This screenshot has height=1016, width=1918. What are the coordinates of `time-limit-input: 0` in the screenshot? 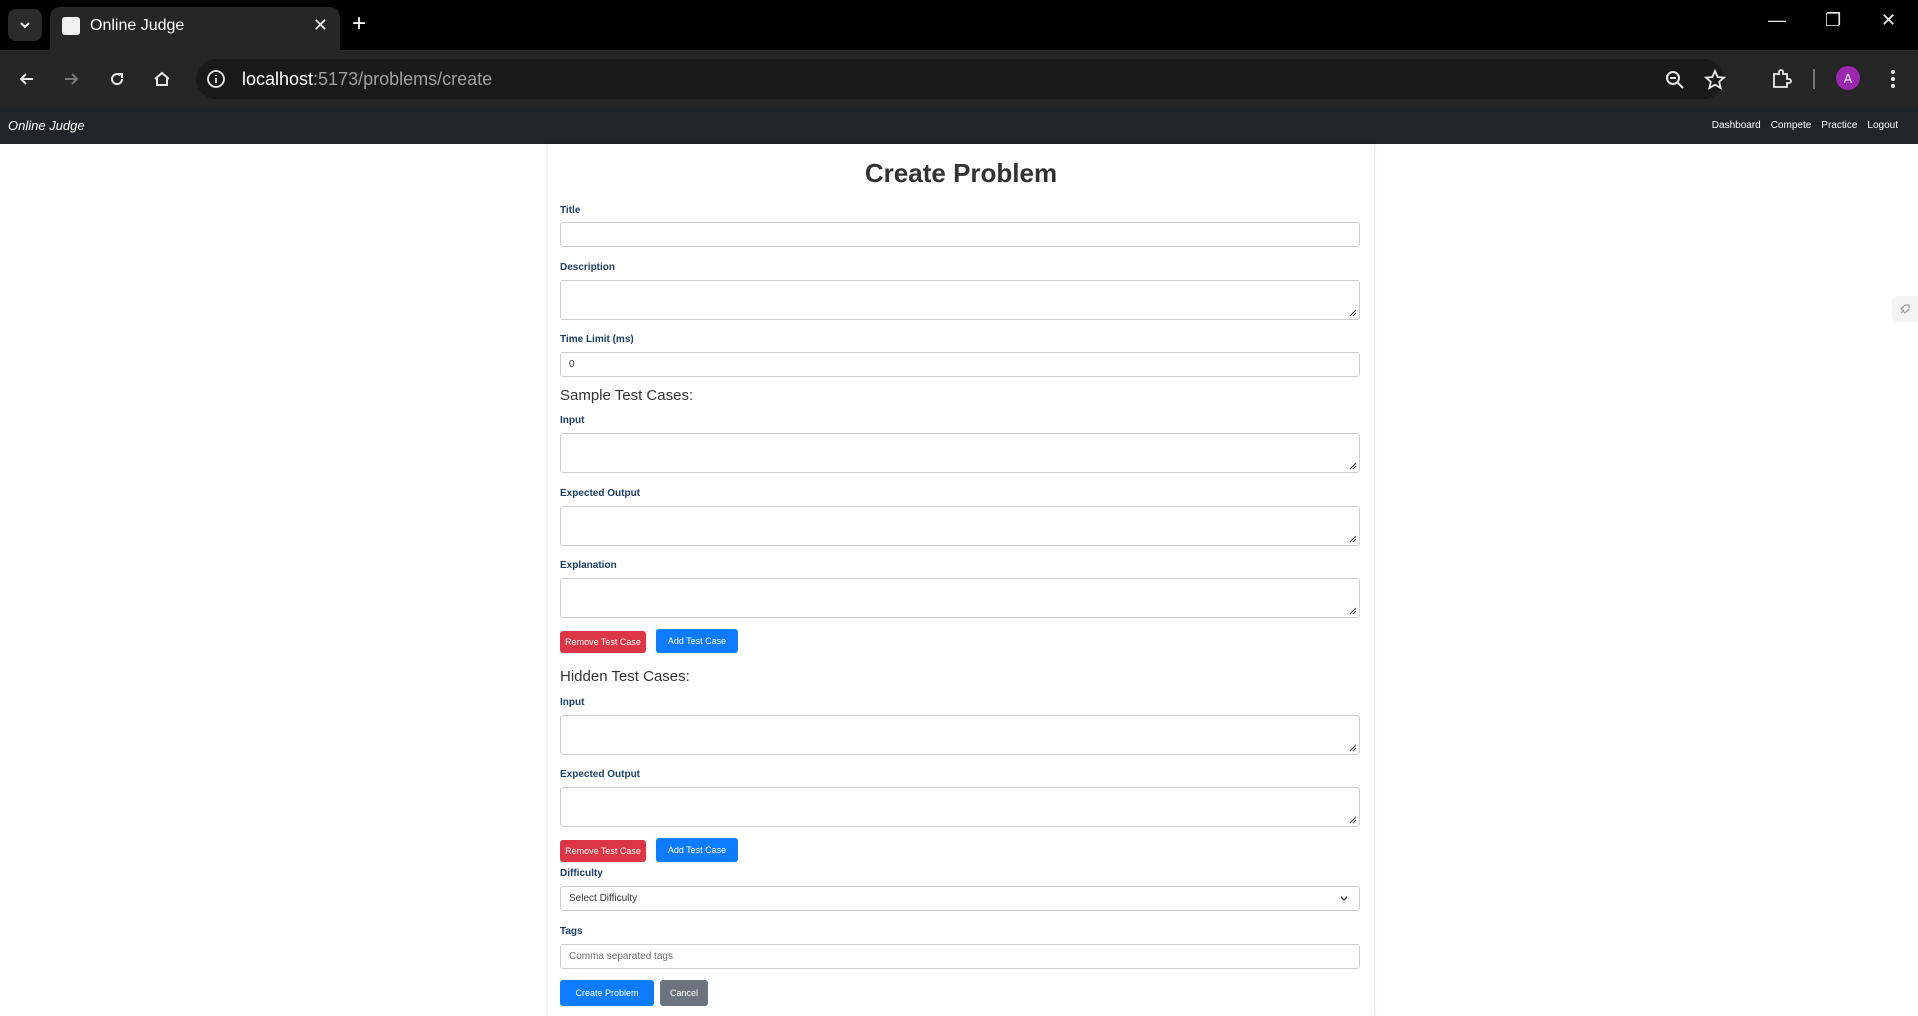 It's located at (960, 364).